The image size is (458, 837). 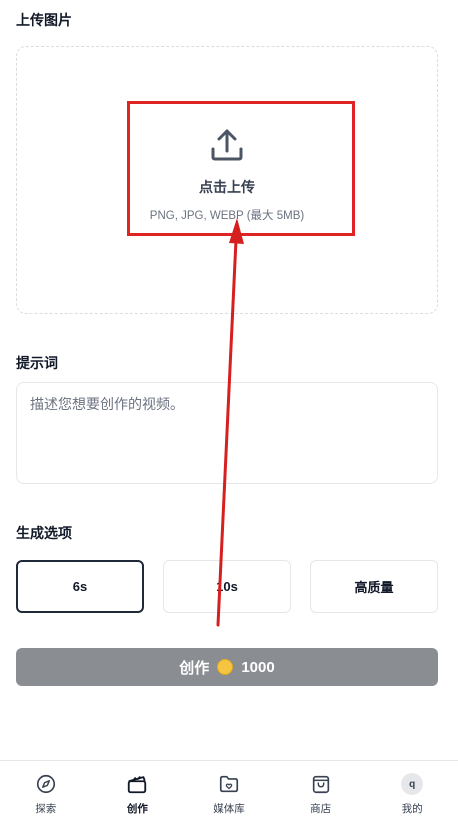 What do you see at coordinates (229, 809) in the screenshot?
I see `nav-media-library-label: 媒体库` at bounding box center [229, 809].